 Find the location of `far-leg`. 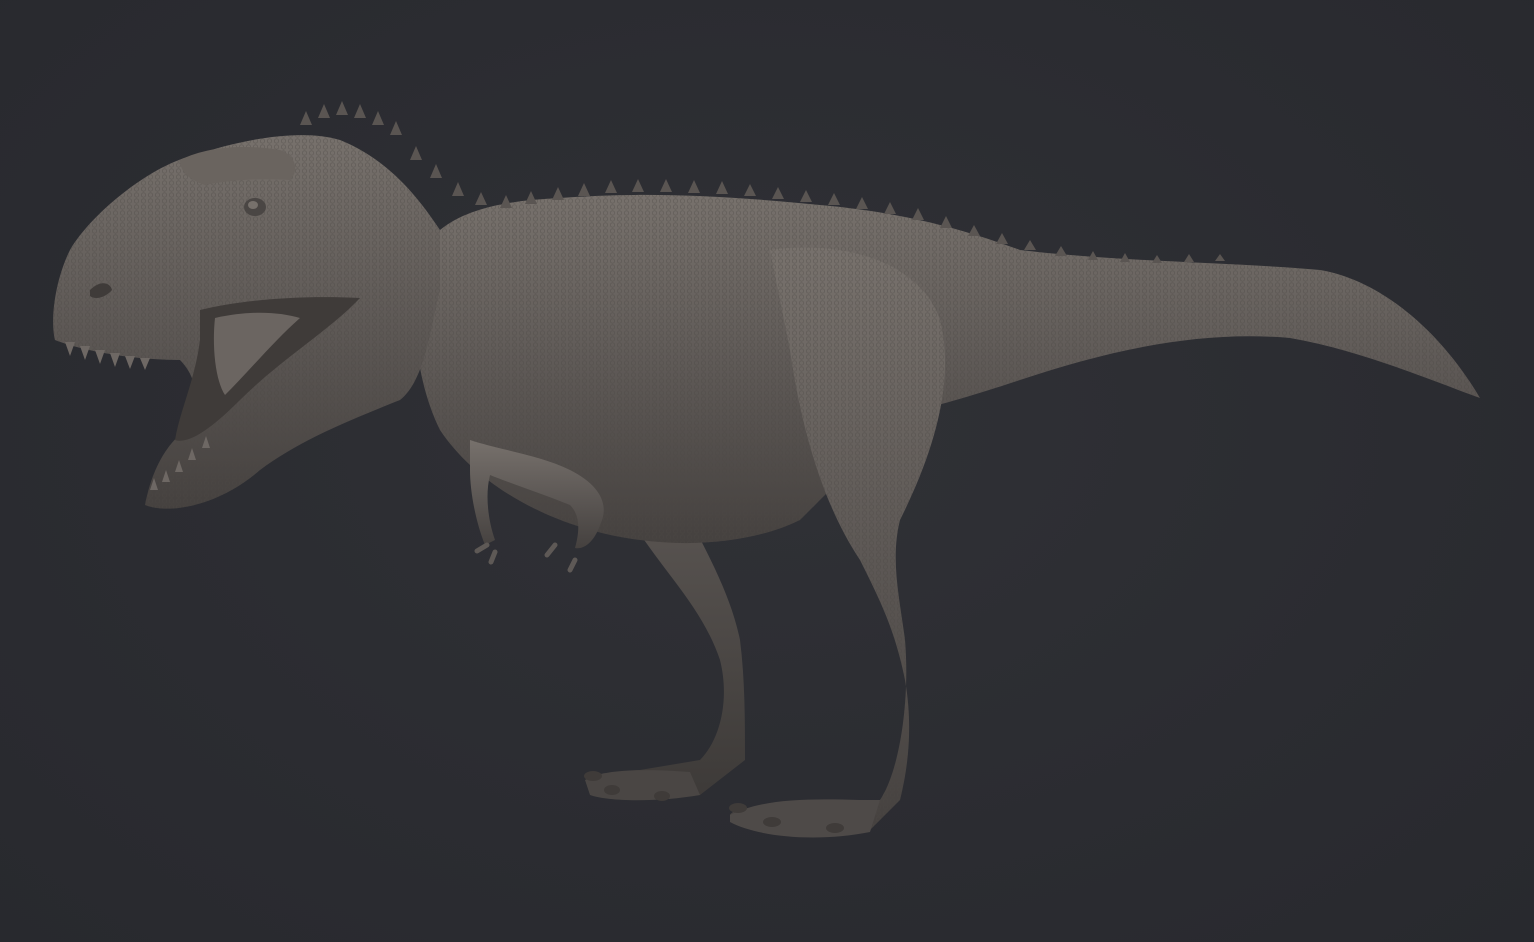

far-leg is located at coordinates (665, 650).